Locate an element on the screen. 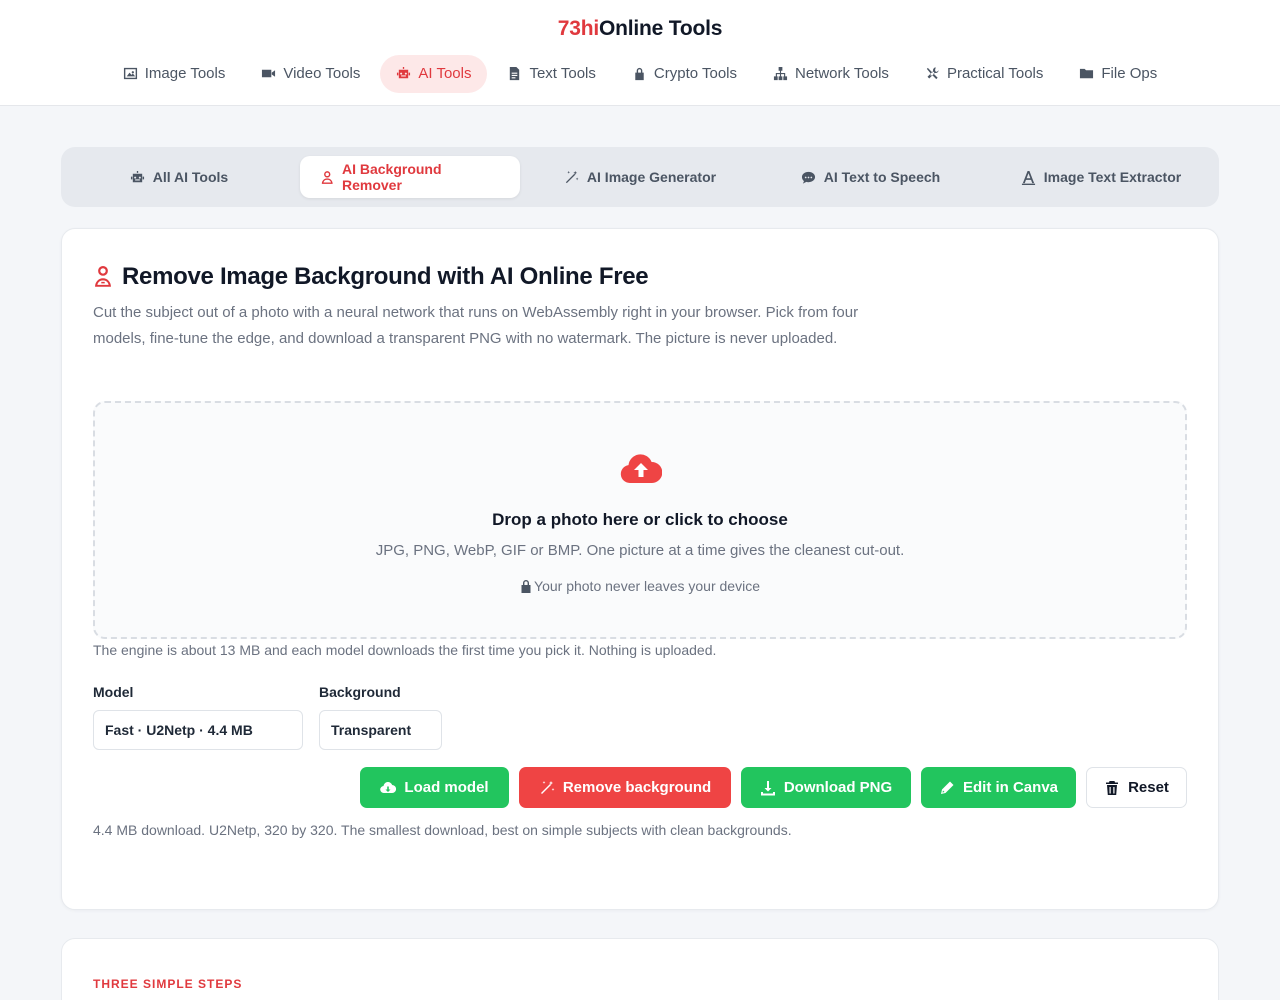  nav-label: Video Tools is located at coordinates (322, 73).